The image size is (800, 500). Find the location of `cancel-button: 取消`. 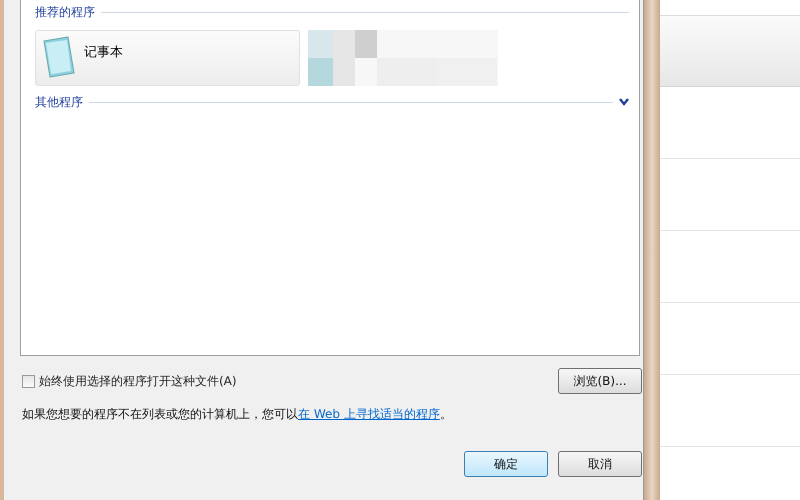

cancel-button: 取消 is located at coordinates (600, 464).